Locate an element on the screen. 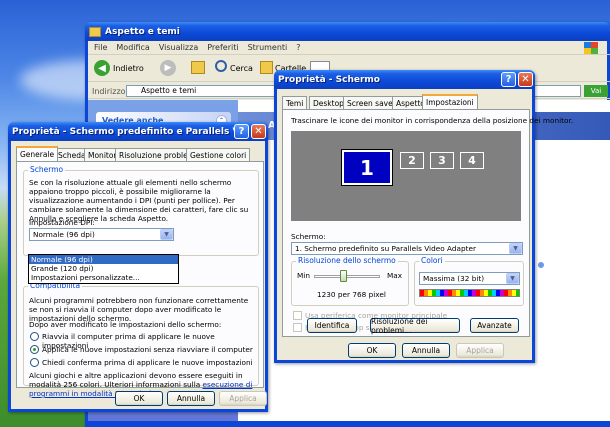 The width and height of the screenshot is (610, 427). tab-gestione-colori: Gestione colori is located at coordinates (218, 154).